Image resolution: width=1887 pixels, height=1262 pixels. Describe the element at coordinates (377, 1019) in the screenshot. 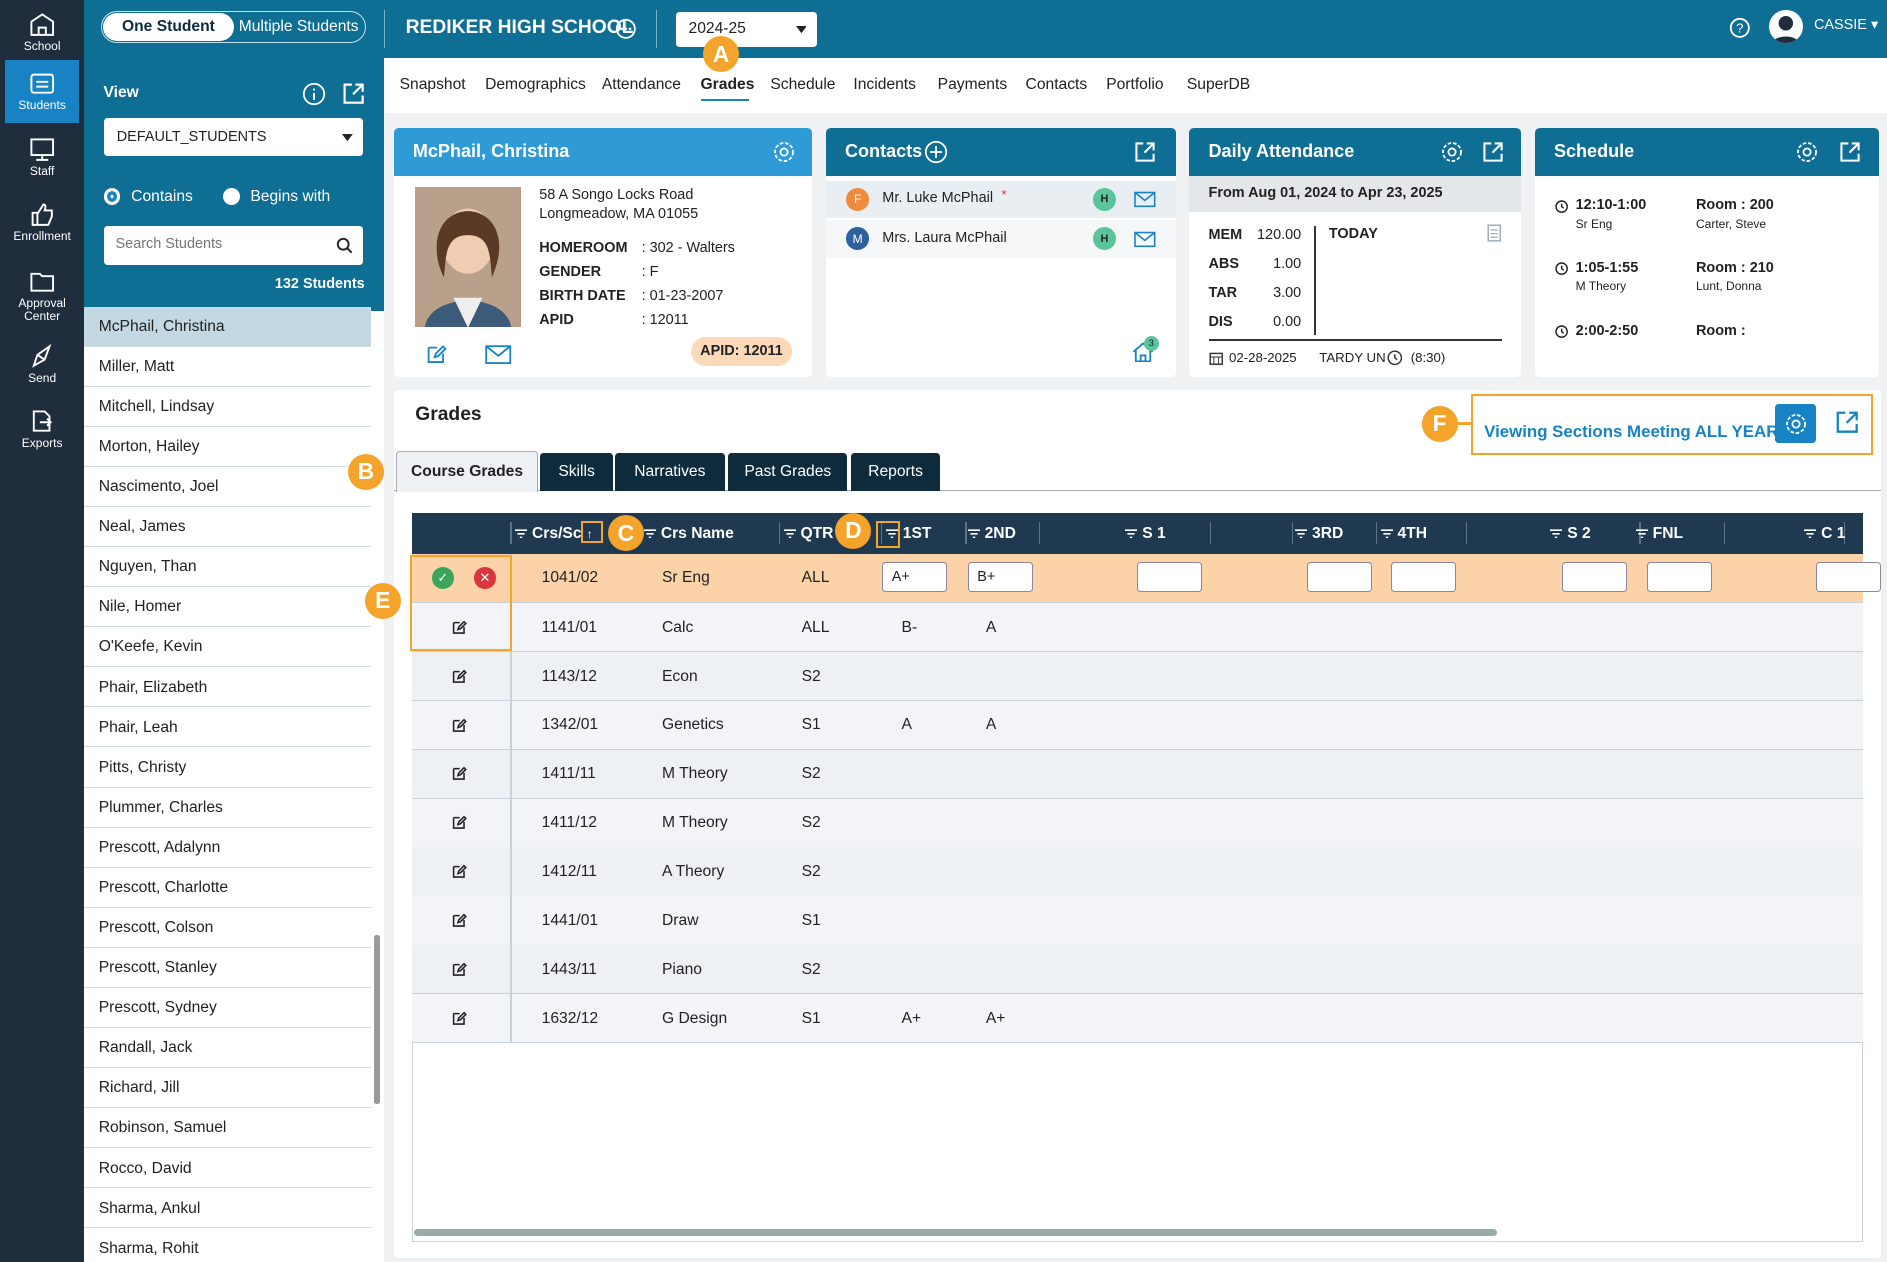

I see `scrollbar` at that location.